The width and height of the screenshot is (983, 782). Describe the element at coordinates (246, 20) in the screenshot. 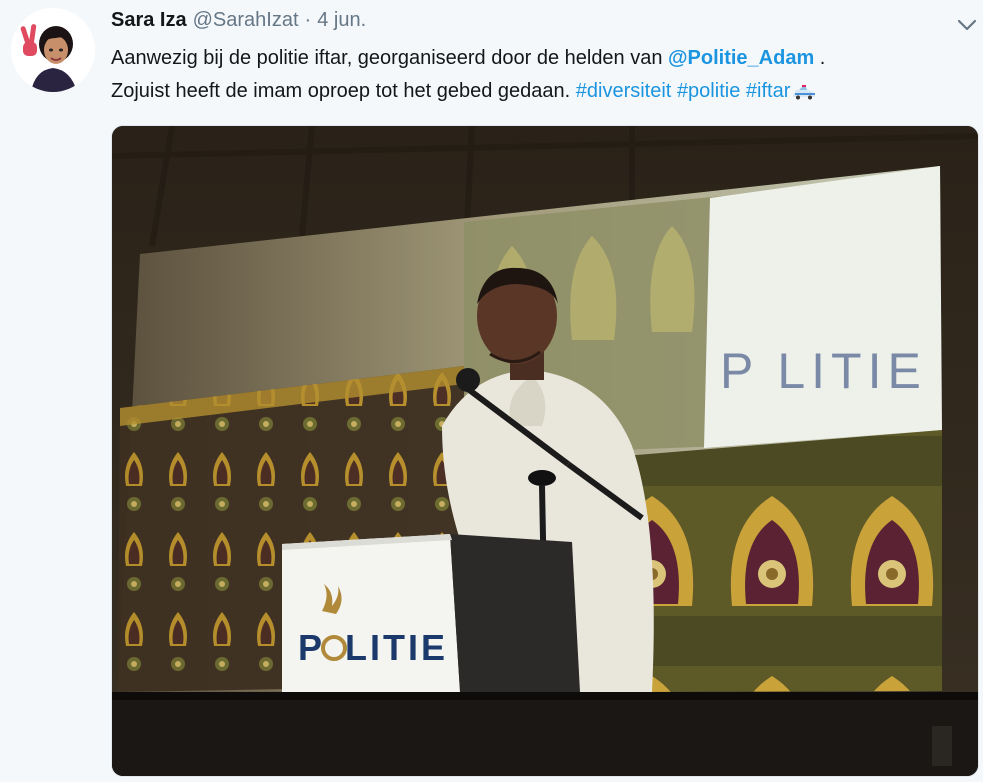

I see `author-handle: @SarahIzat` at that location.